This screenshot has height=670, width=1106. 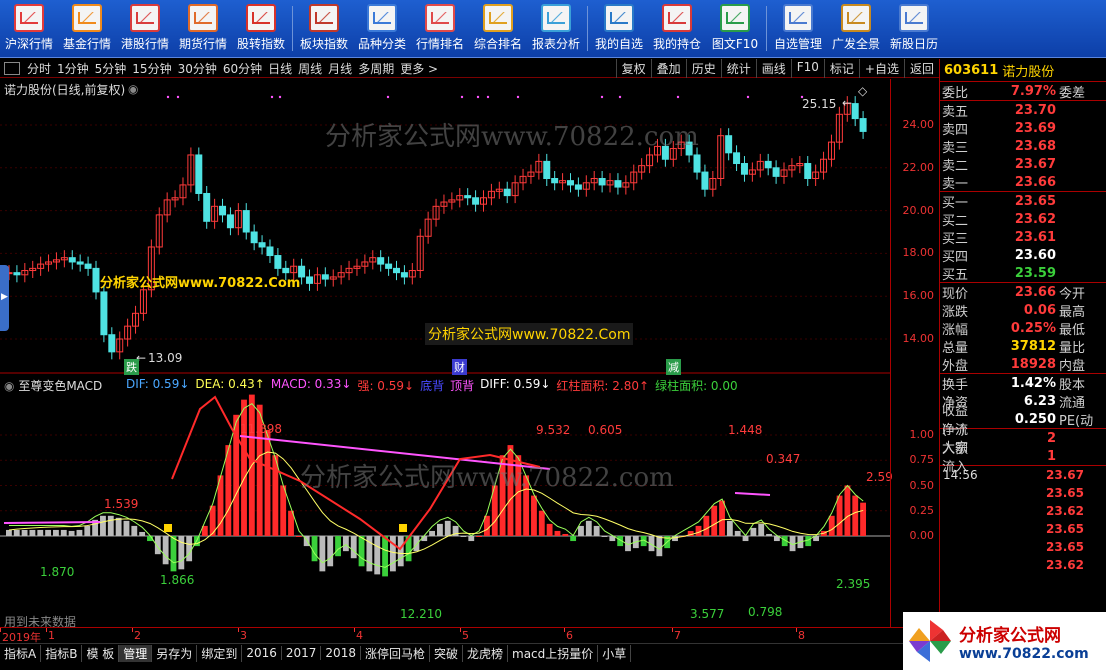 I want to click on stat-row-value: 0.250, so click(x=1035, y=419).